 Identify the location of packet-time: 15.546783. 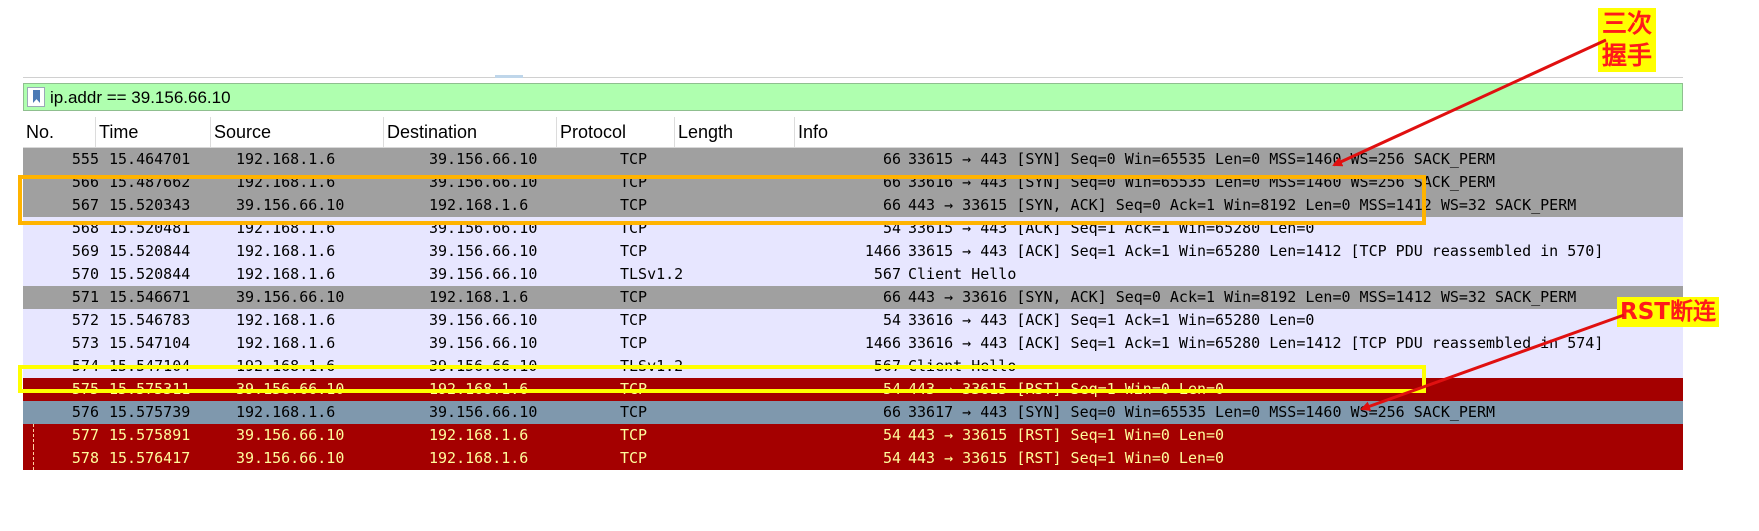
(150, 320).